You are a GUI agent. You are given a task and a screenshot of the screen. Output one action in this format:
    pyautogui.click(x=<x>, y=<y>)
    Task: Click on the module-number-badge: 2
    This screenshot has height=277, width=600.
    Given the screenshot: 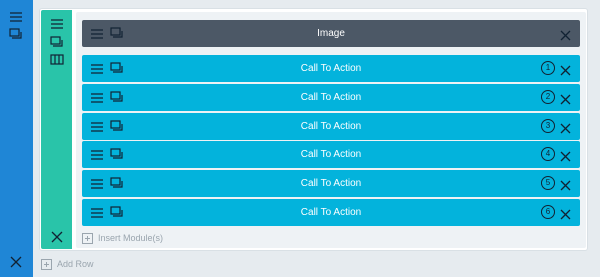 What is the action you would take?
    pyautogui.click(x=548, y=97)
    